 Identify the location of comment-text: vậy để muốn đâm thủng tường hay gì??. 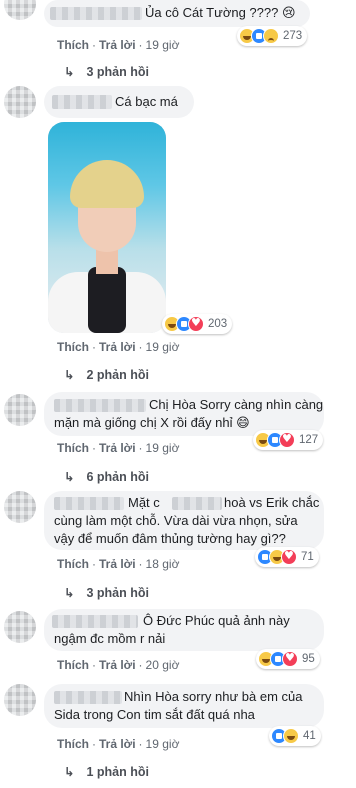
(170, 538).